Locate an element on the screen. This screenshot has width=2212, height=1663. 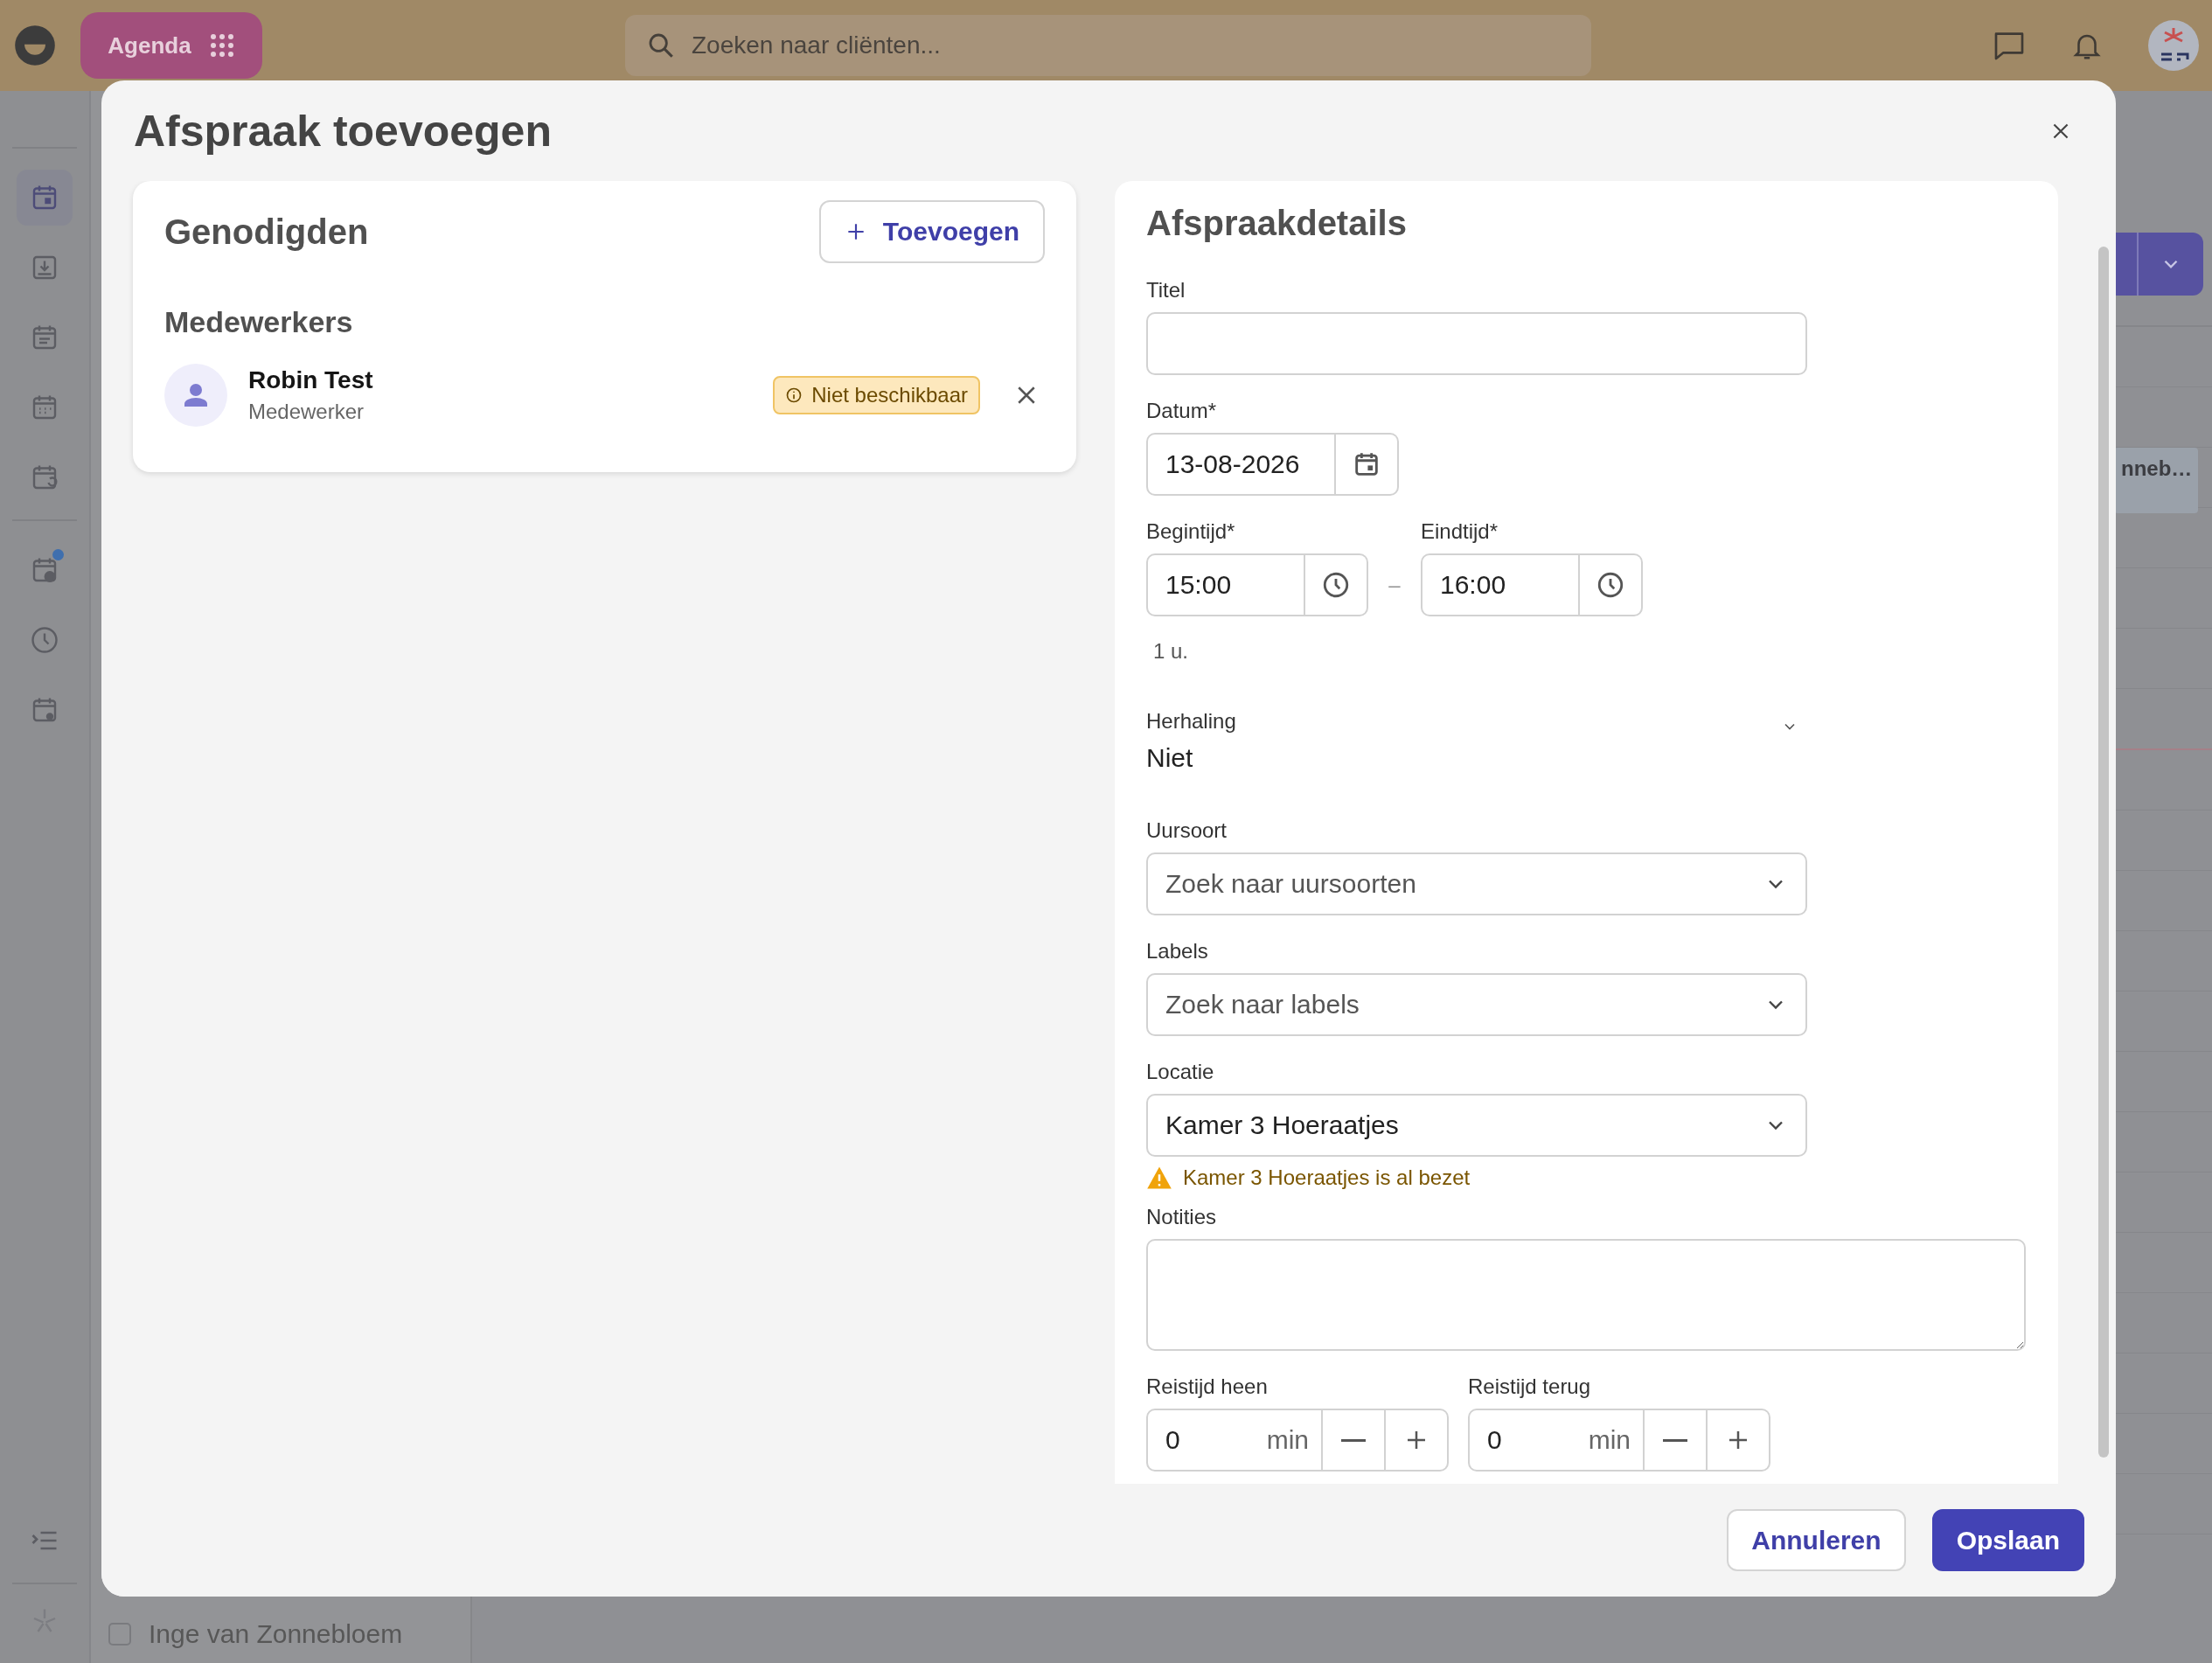
person-role: Medewerker is located at coordinates (306, 412).